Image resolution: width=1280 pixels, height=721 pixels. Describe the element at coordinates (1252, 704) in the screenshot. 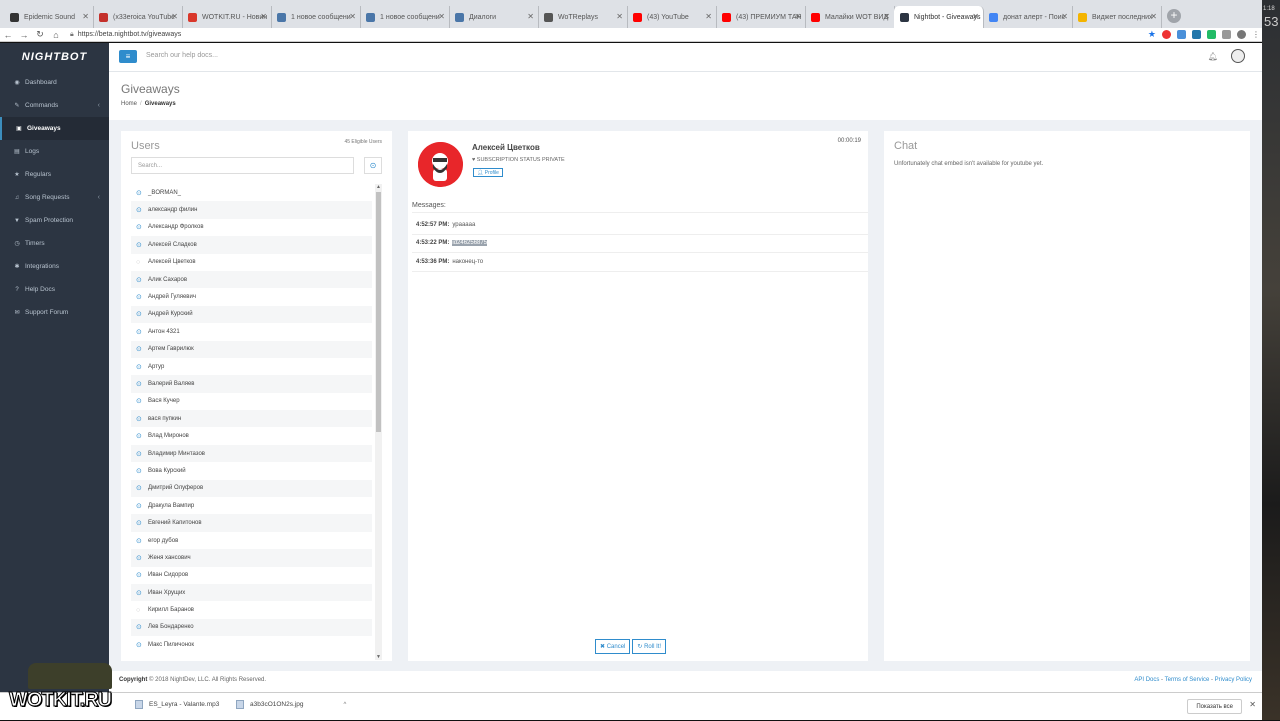

I see `close-icon: ✕` at that location.